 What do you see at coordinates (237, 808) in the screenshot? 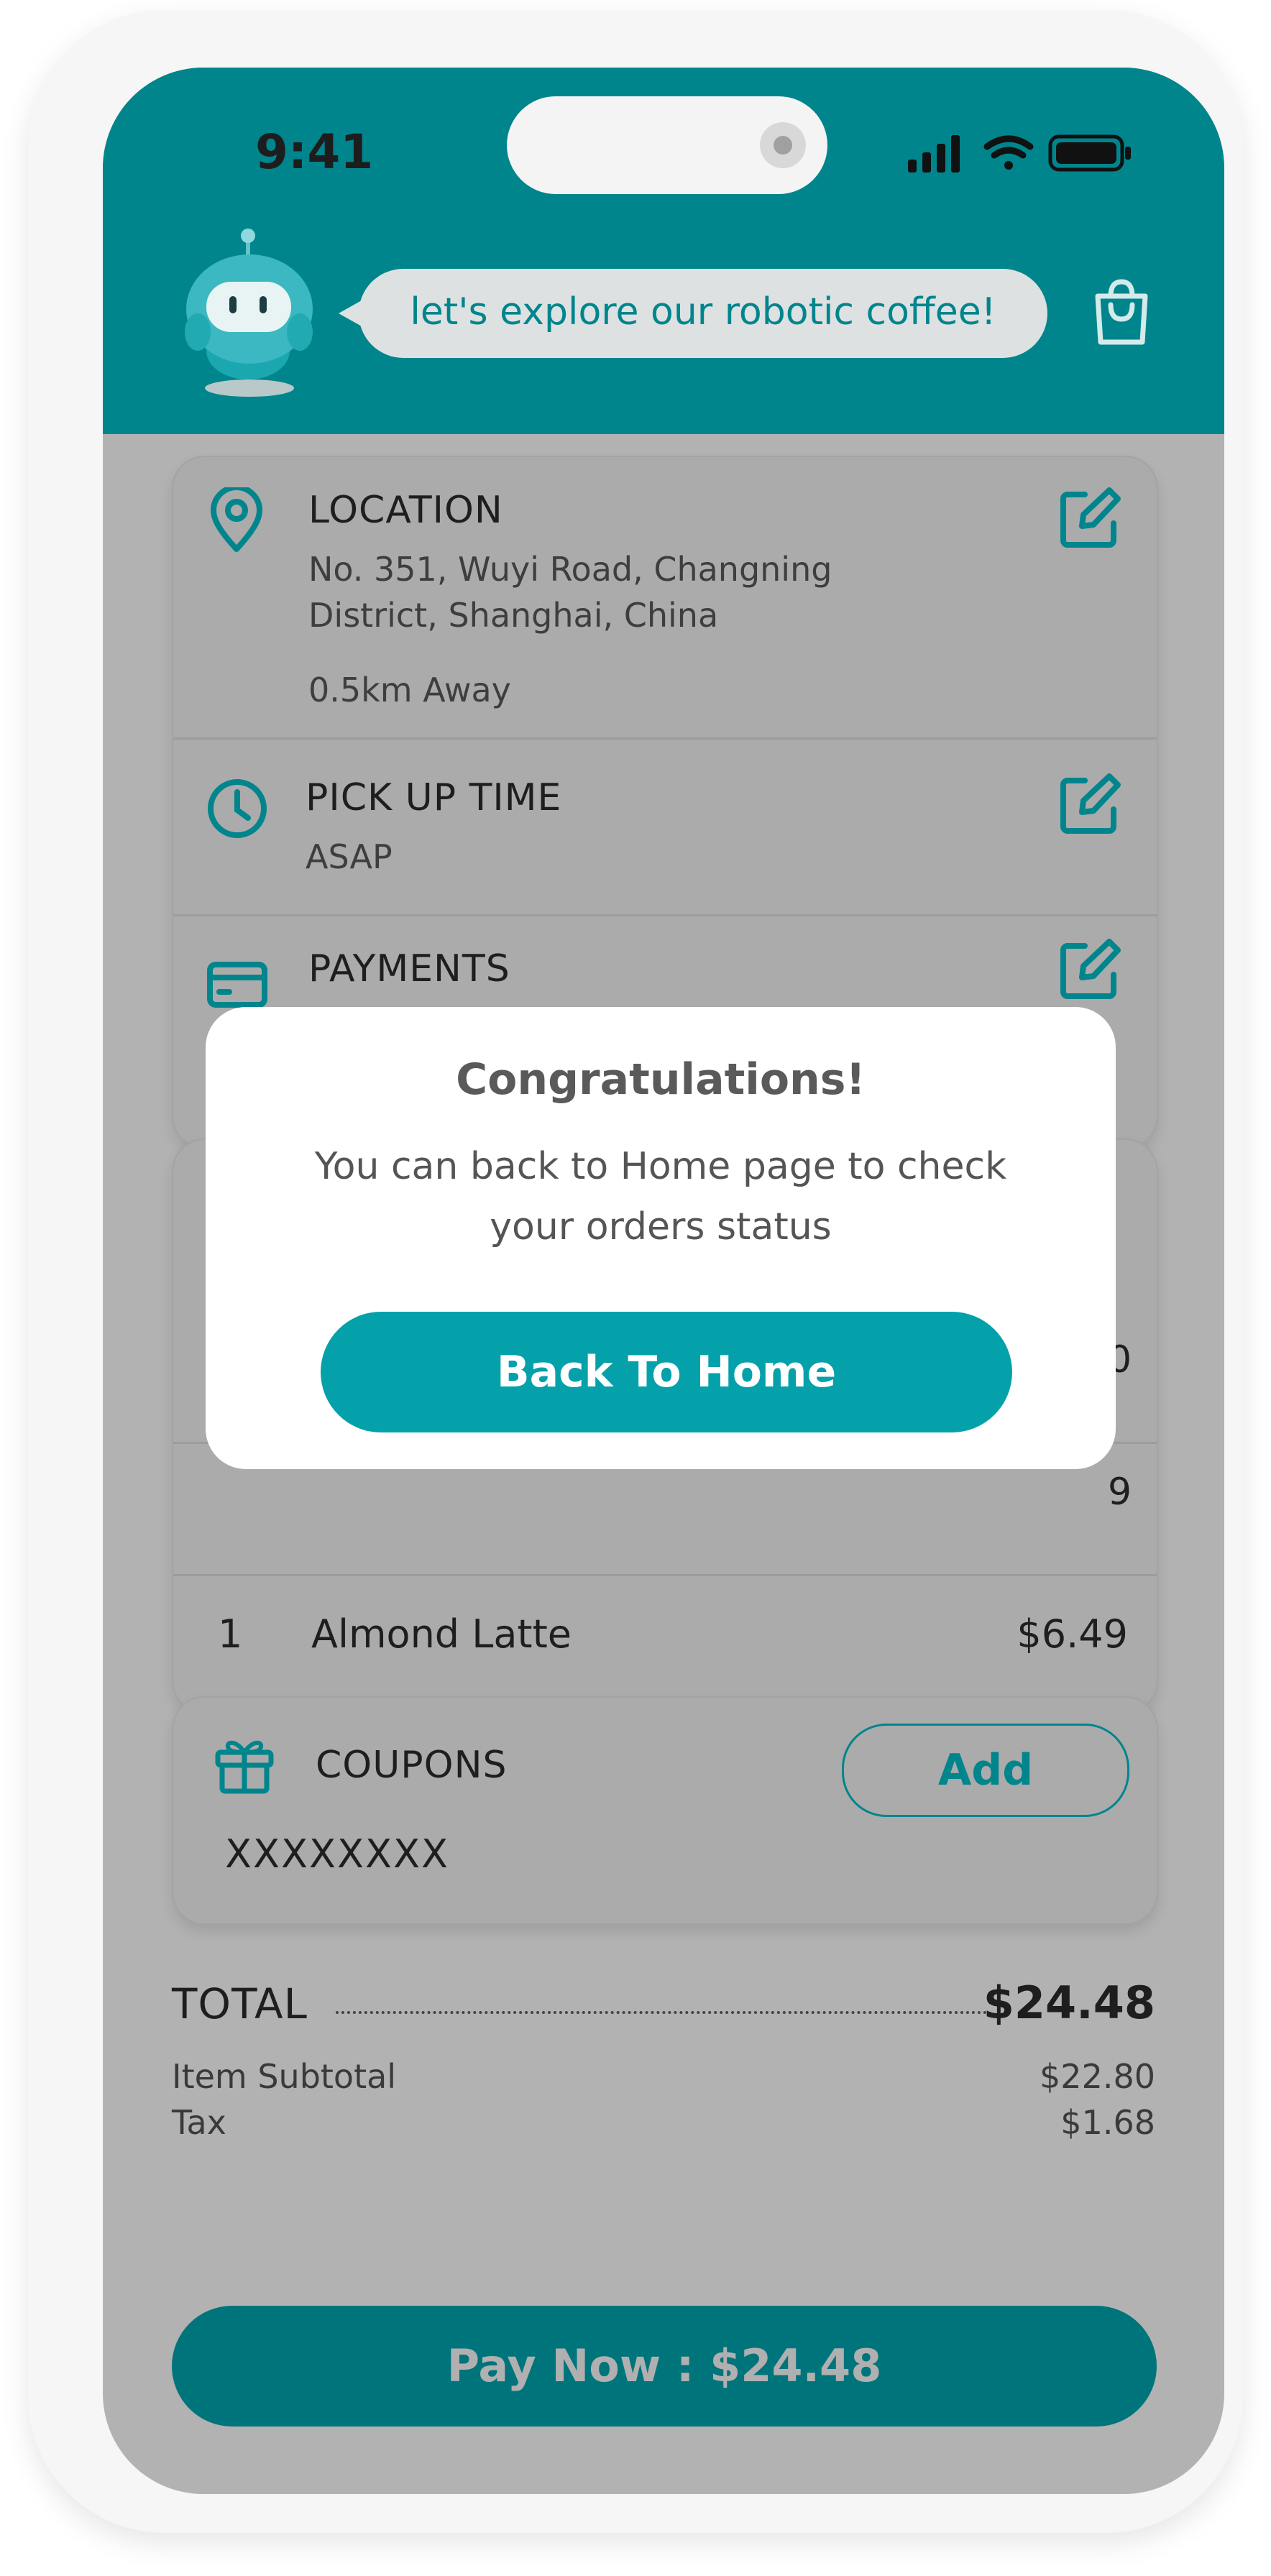
I see `clock-icon` at bounding box center [237, 808].